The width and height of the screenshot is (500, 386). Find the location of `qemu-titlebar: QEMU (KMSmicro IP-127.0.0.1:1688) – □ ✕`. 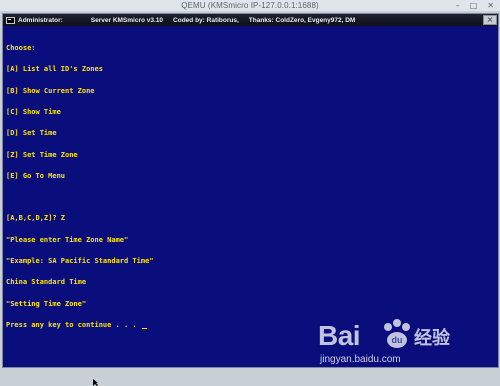

qemu-titlebar: QEMU (KMSmicro IP-127.0.0.1:1688) – □ ✕ is located at coordinates (250, 5).